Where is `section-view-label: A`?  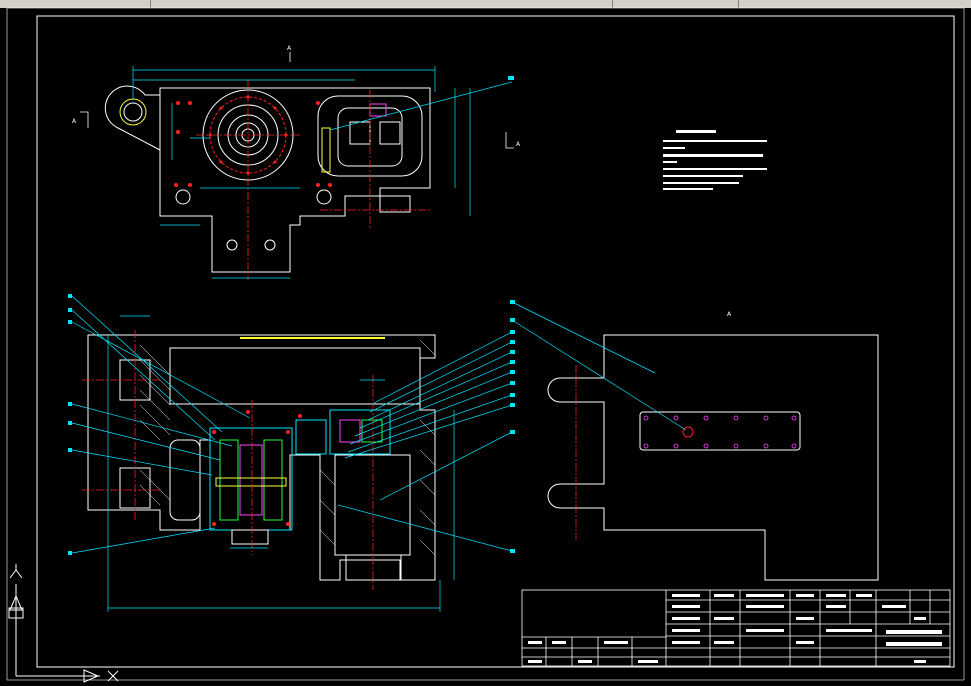
section-view-label: A is located at coordinates (729, 314).